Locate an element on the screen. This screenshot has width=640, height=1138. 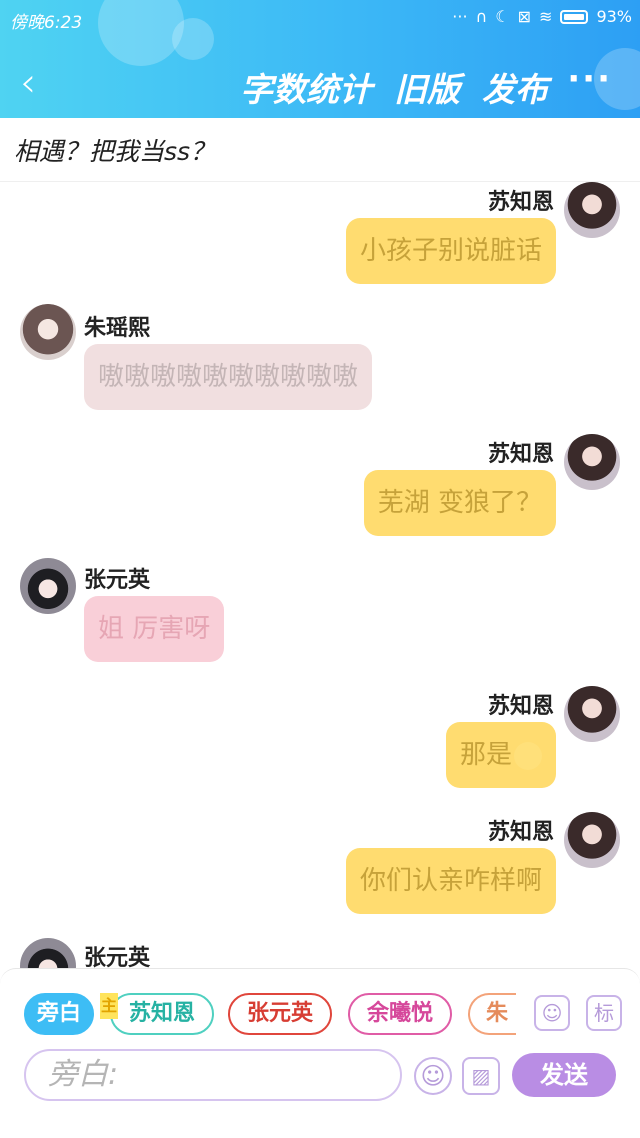
more-menu-icon: ··· is located at coordinates (589, 79).